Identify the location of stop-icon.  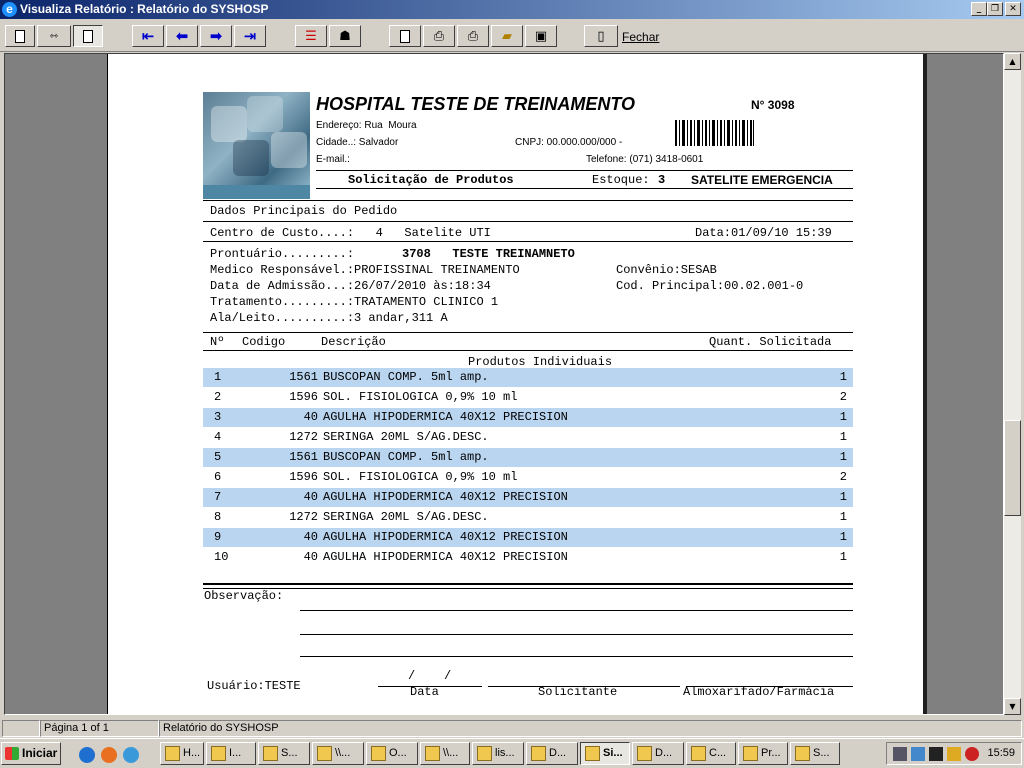
(972, 754).